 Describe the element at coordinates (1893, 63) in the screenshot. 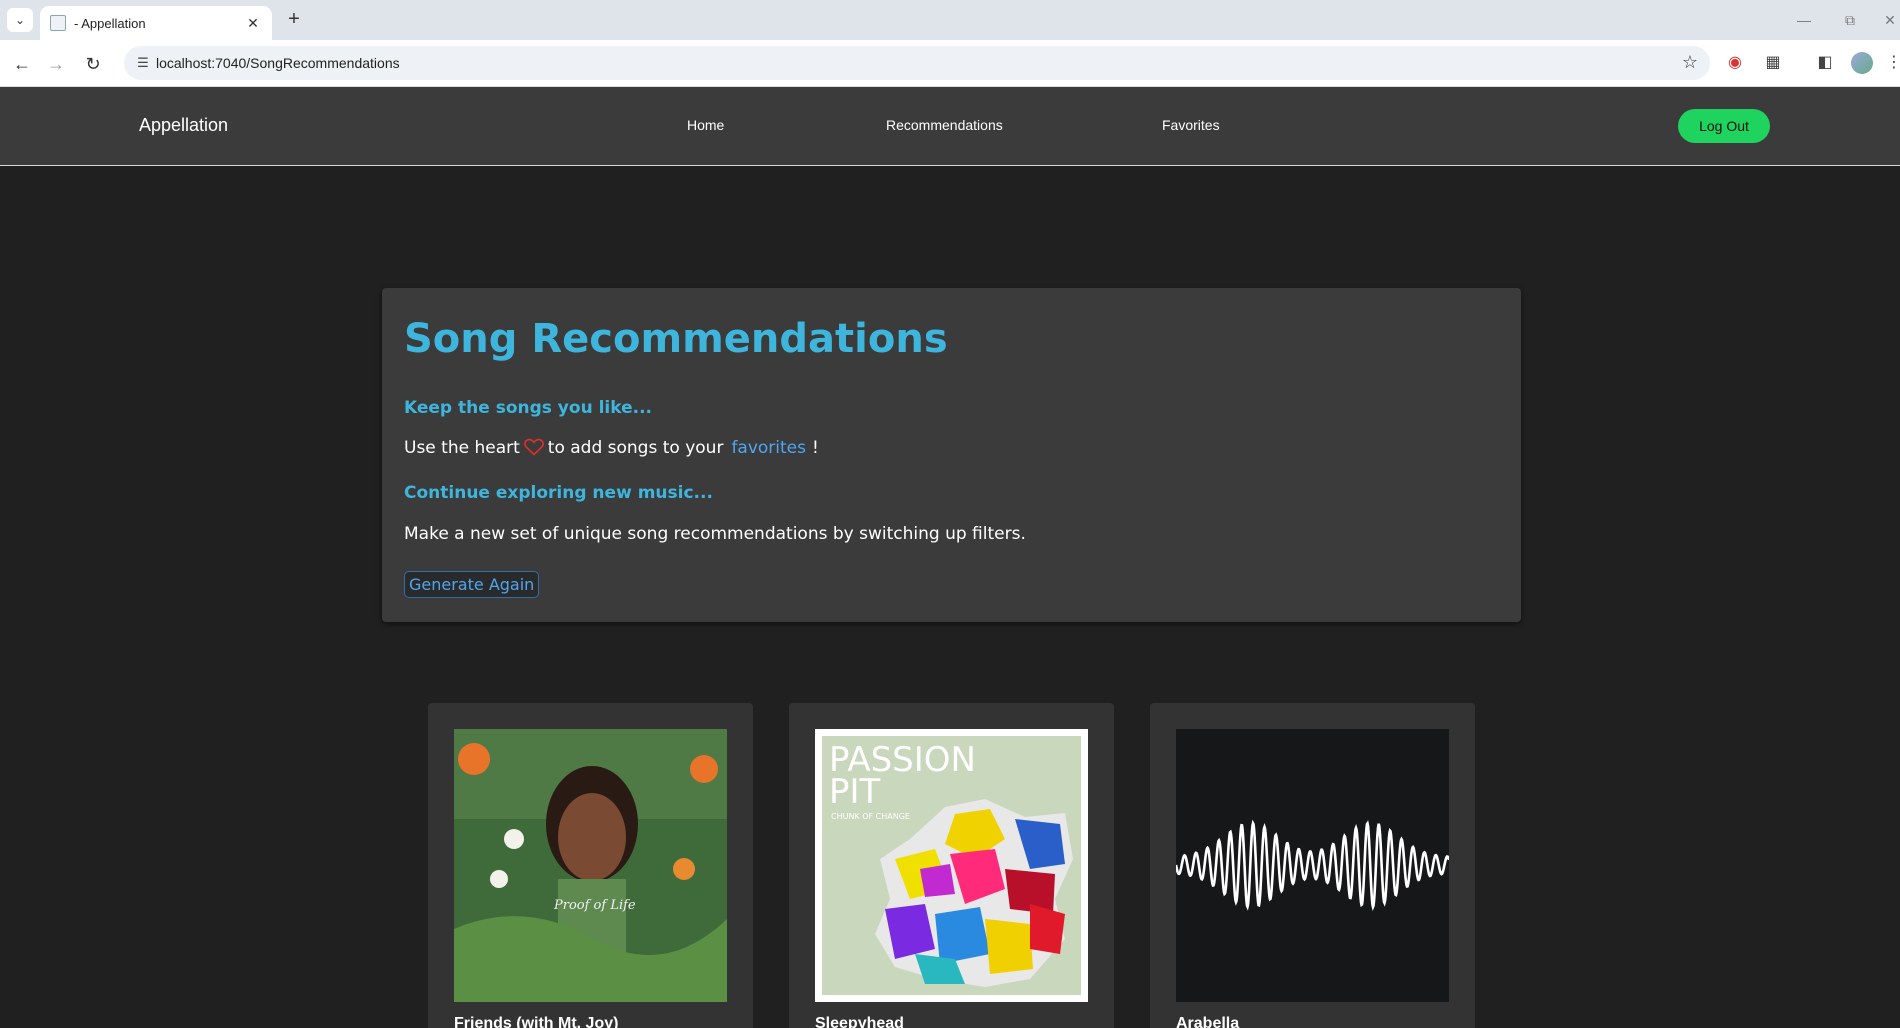

I see `browser-menu-icon: ⋮` at that location.